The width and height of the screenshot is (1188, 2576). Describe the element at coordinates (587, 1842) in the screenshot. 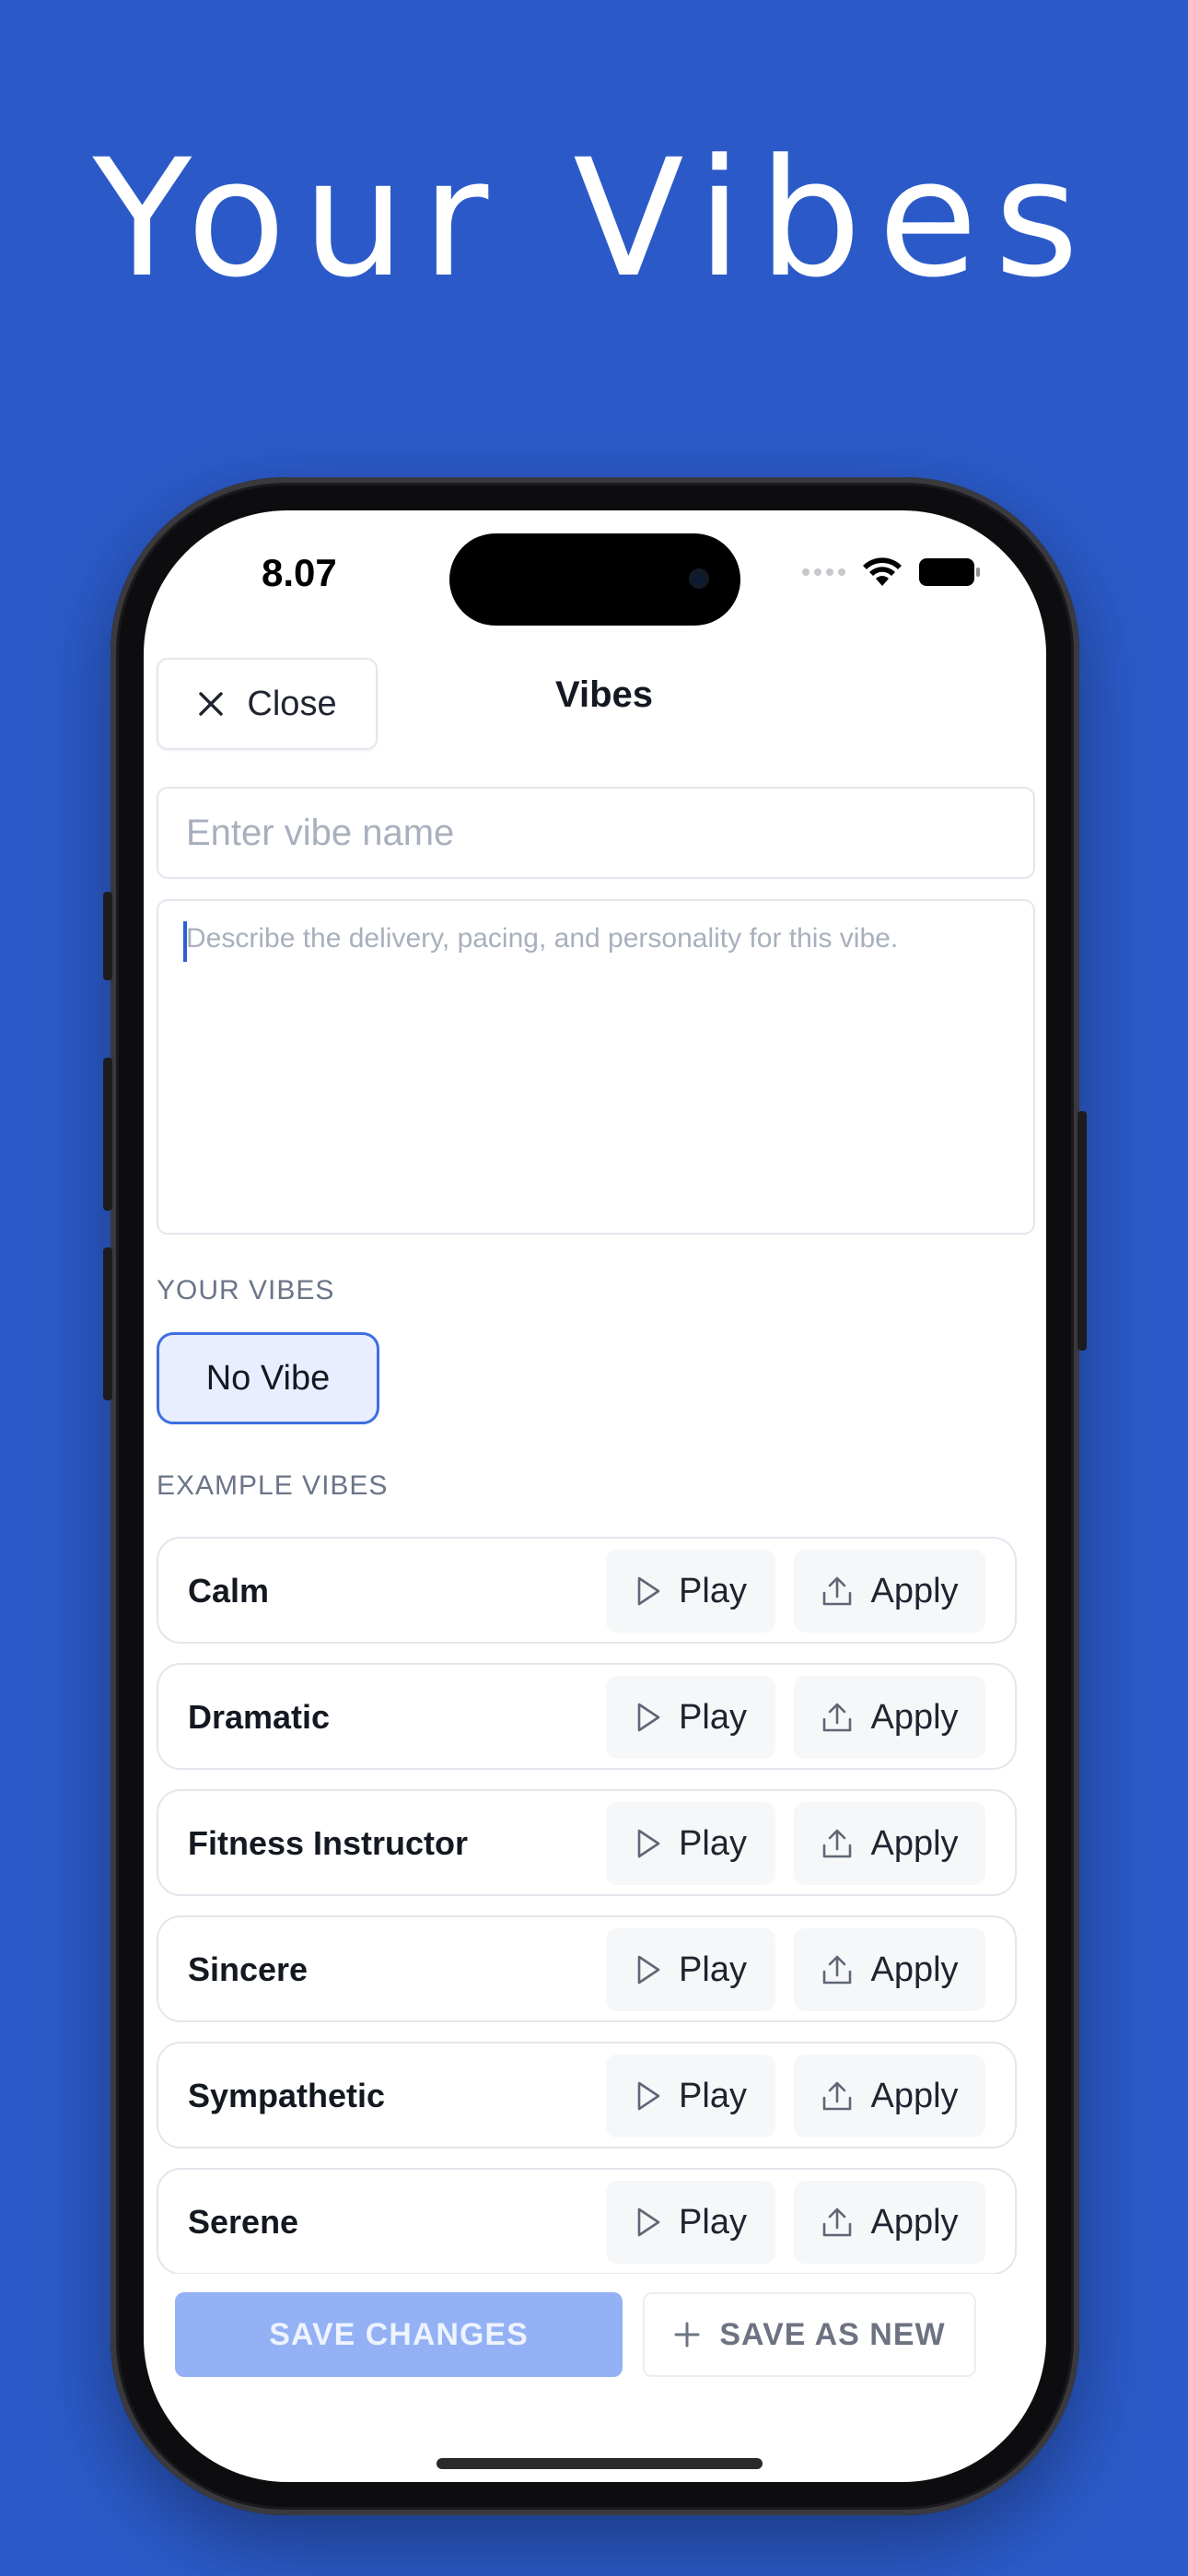

I see `vibe-row: Fitness Instructor Play Apply` at that location.